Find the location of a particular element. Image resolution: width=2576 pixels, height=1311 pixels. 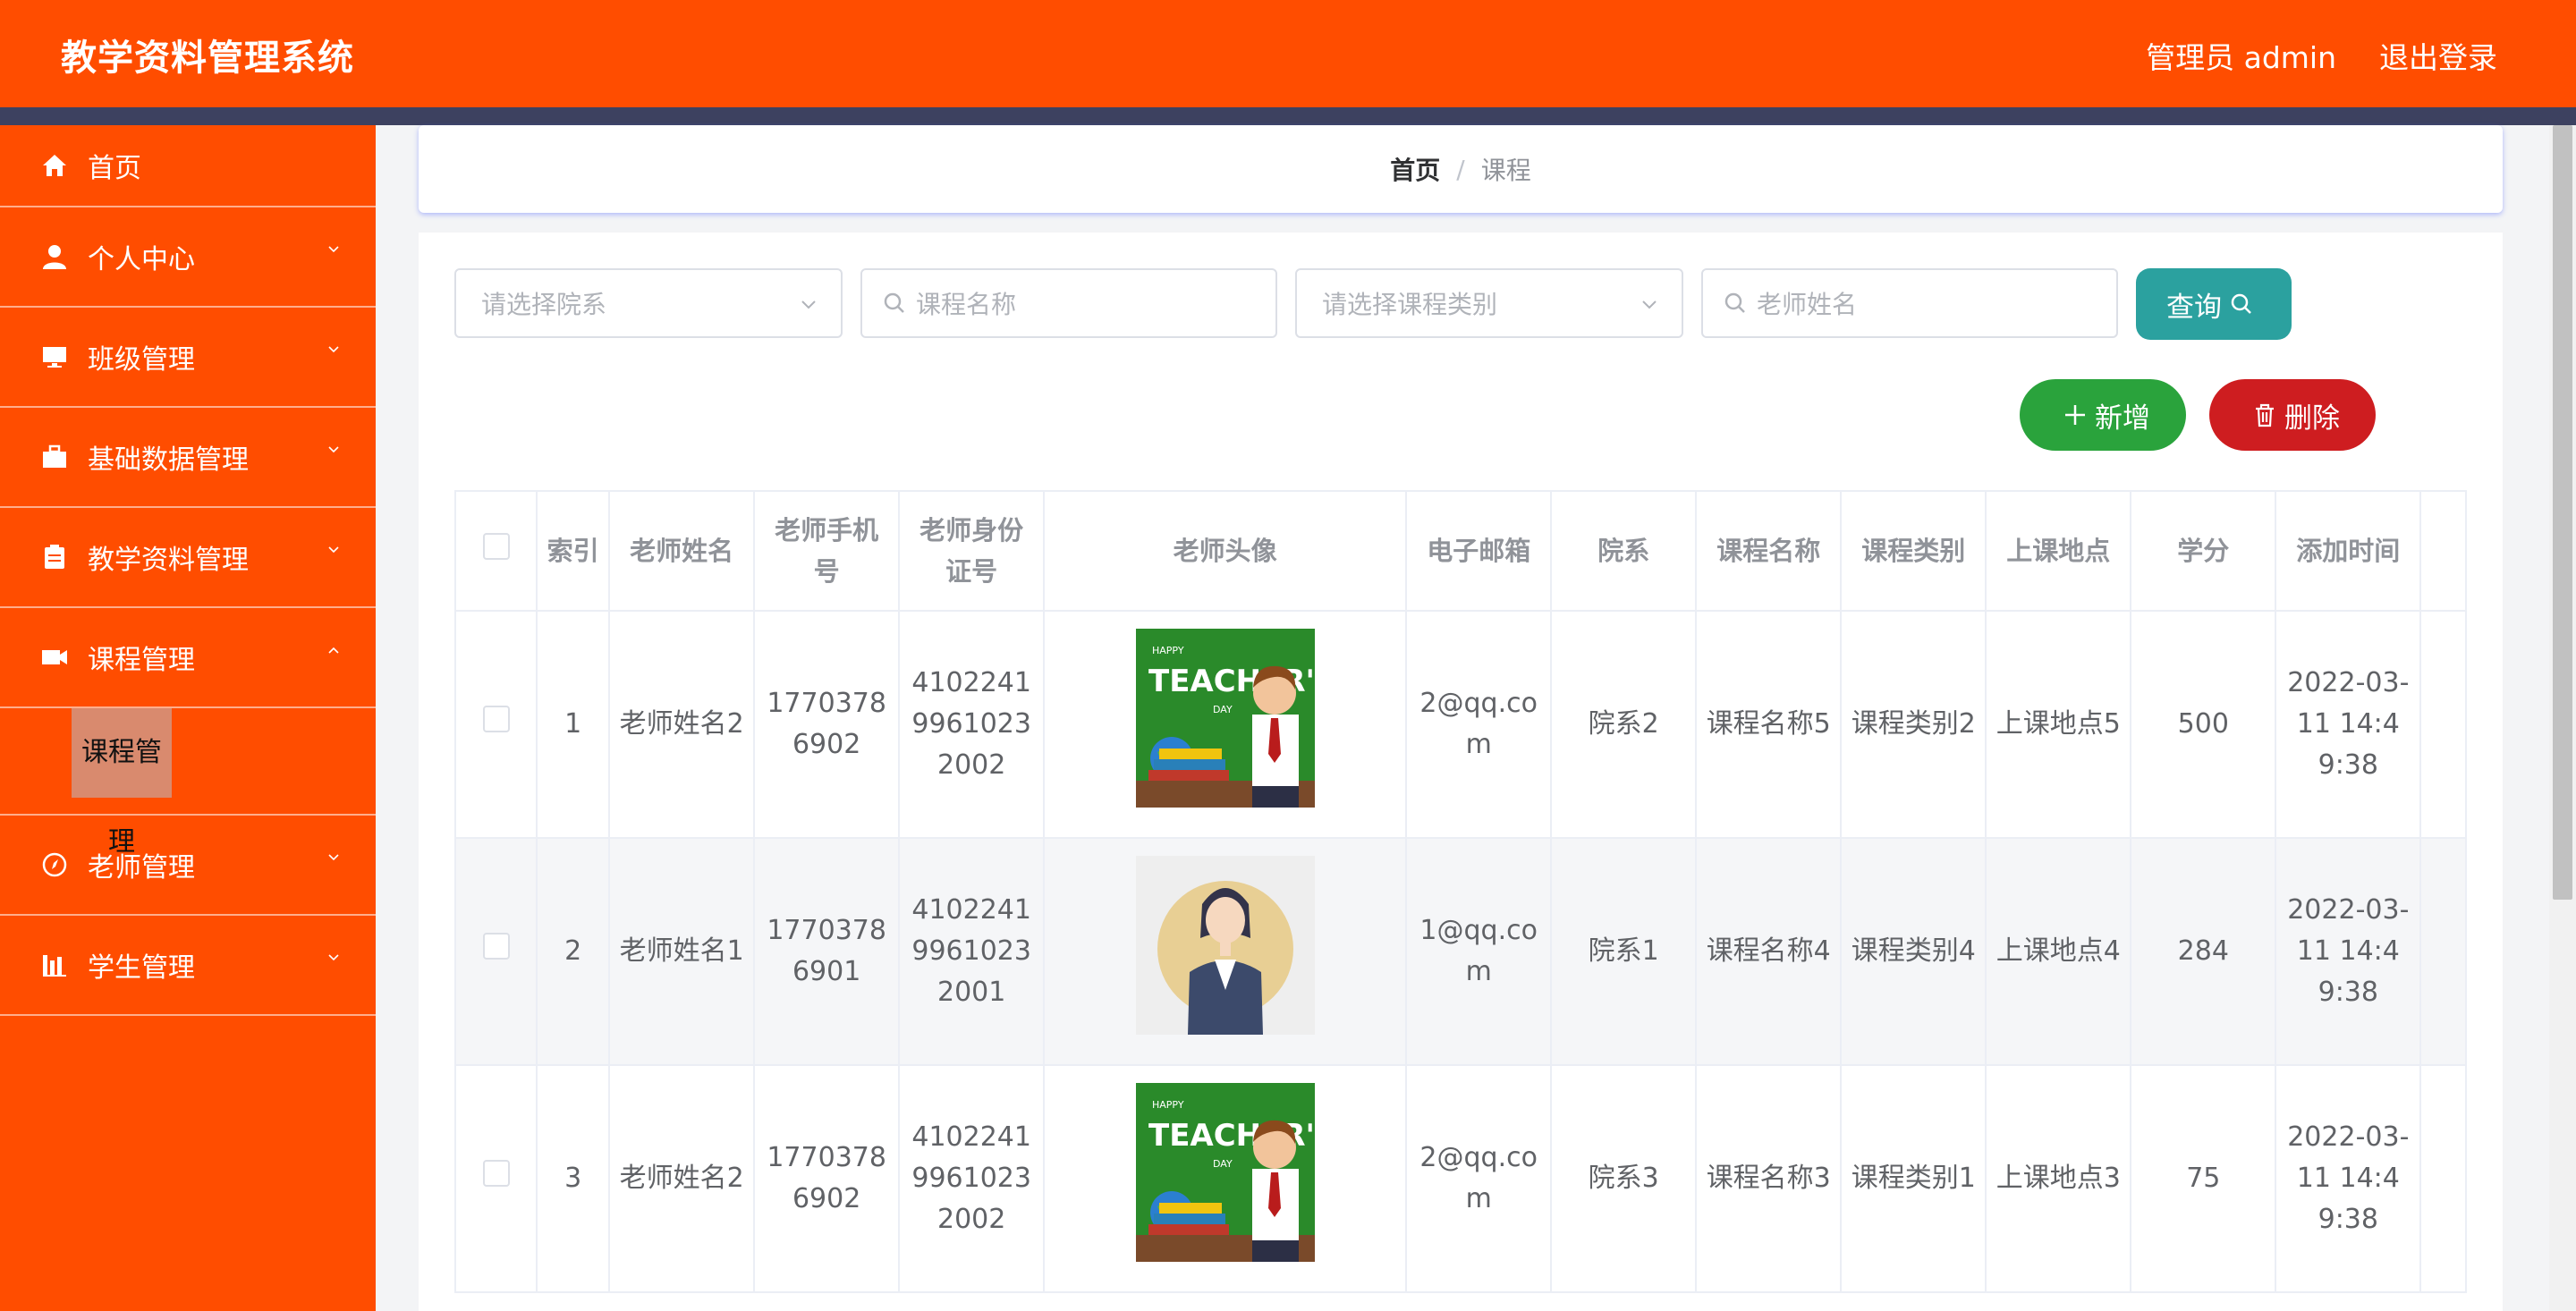

course-location: 上课地点4 is located at coordinates (2058, 951).